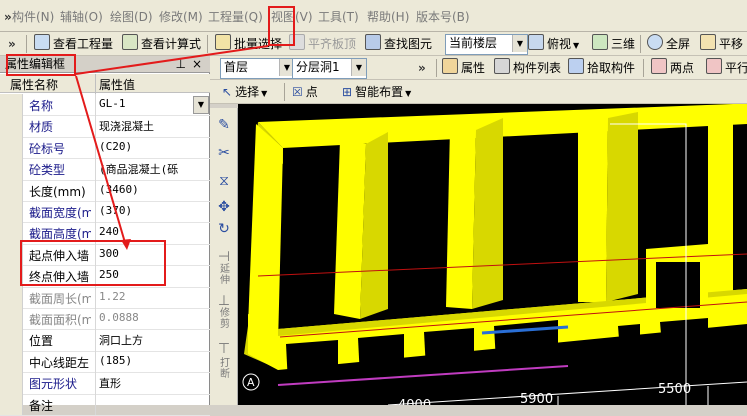 This screenshot has width=747, height=416. I want to click on batch-select-icon, so click(223, 42).